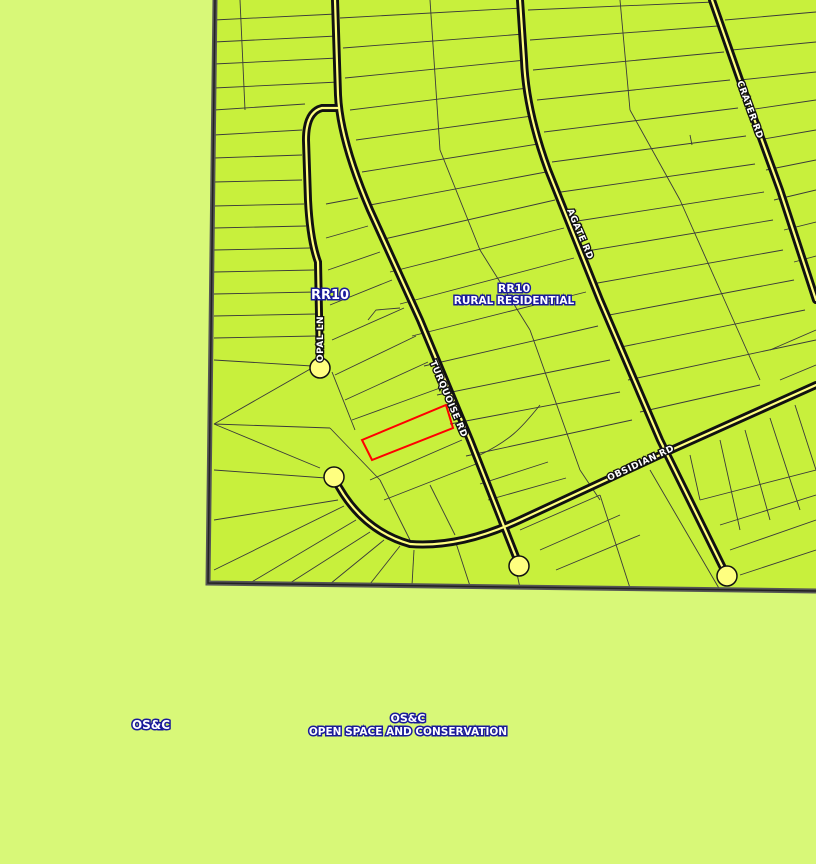 The image size is (816, 864). Describe the element at coordinates (519, 566) in the screenshot. I see `turquoise-cul-de-sac` at that location.